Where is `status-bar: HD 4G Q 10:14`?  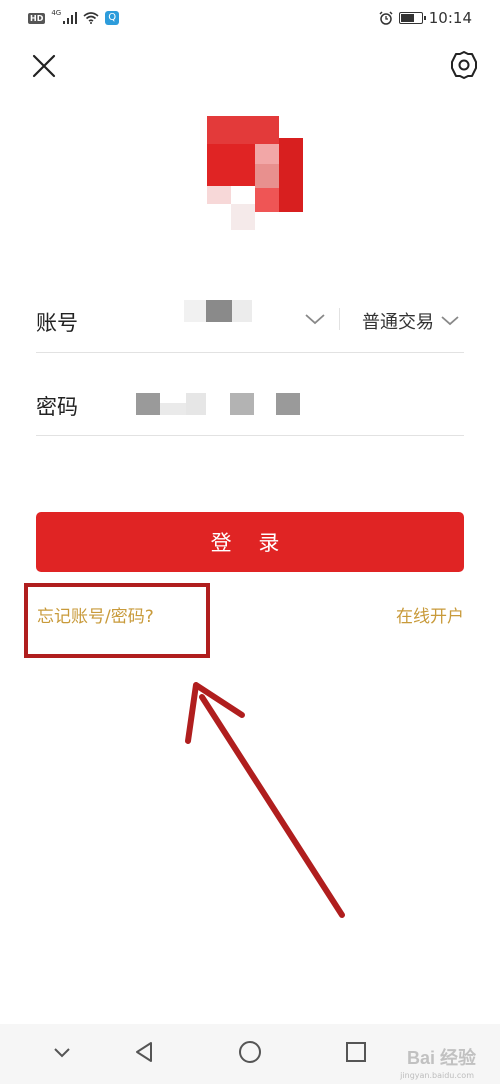
status-bar: HD 4G Q 10:14 is located at coordinates (250, 18).